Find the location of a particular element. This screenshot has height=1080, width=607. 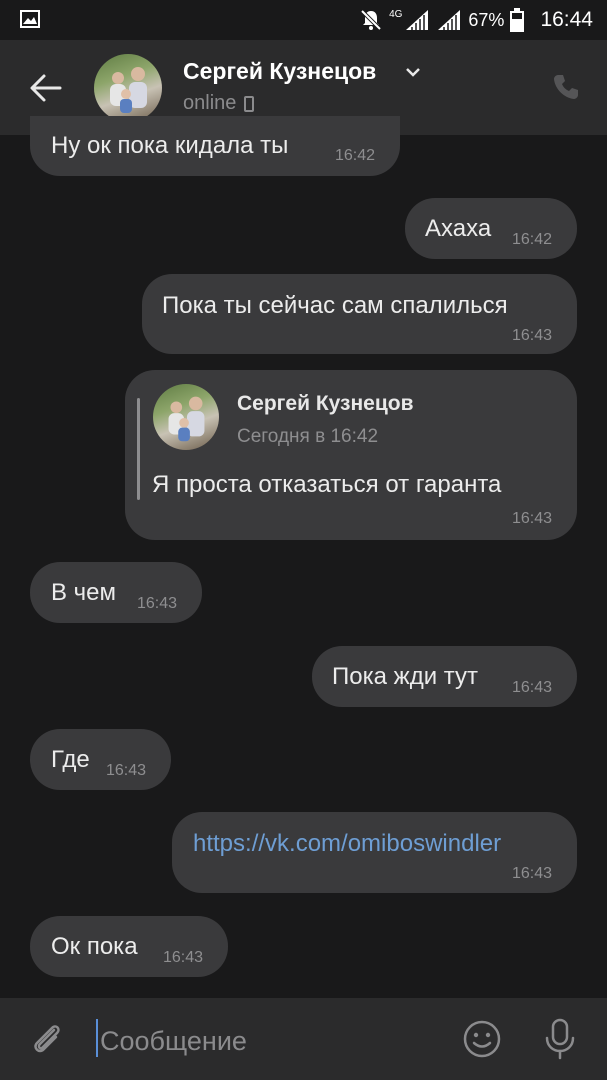

message-text: Я проста отказаться от гаранта is located at coordinates (327, 484).